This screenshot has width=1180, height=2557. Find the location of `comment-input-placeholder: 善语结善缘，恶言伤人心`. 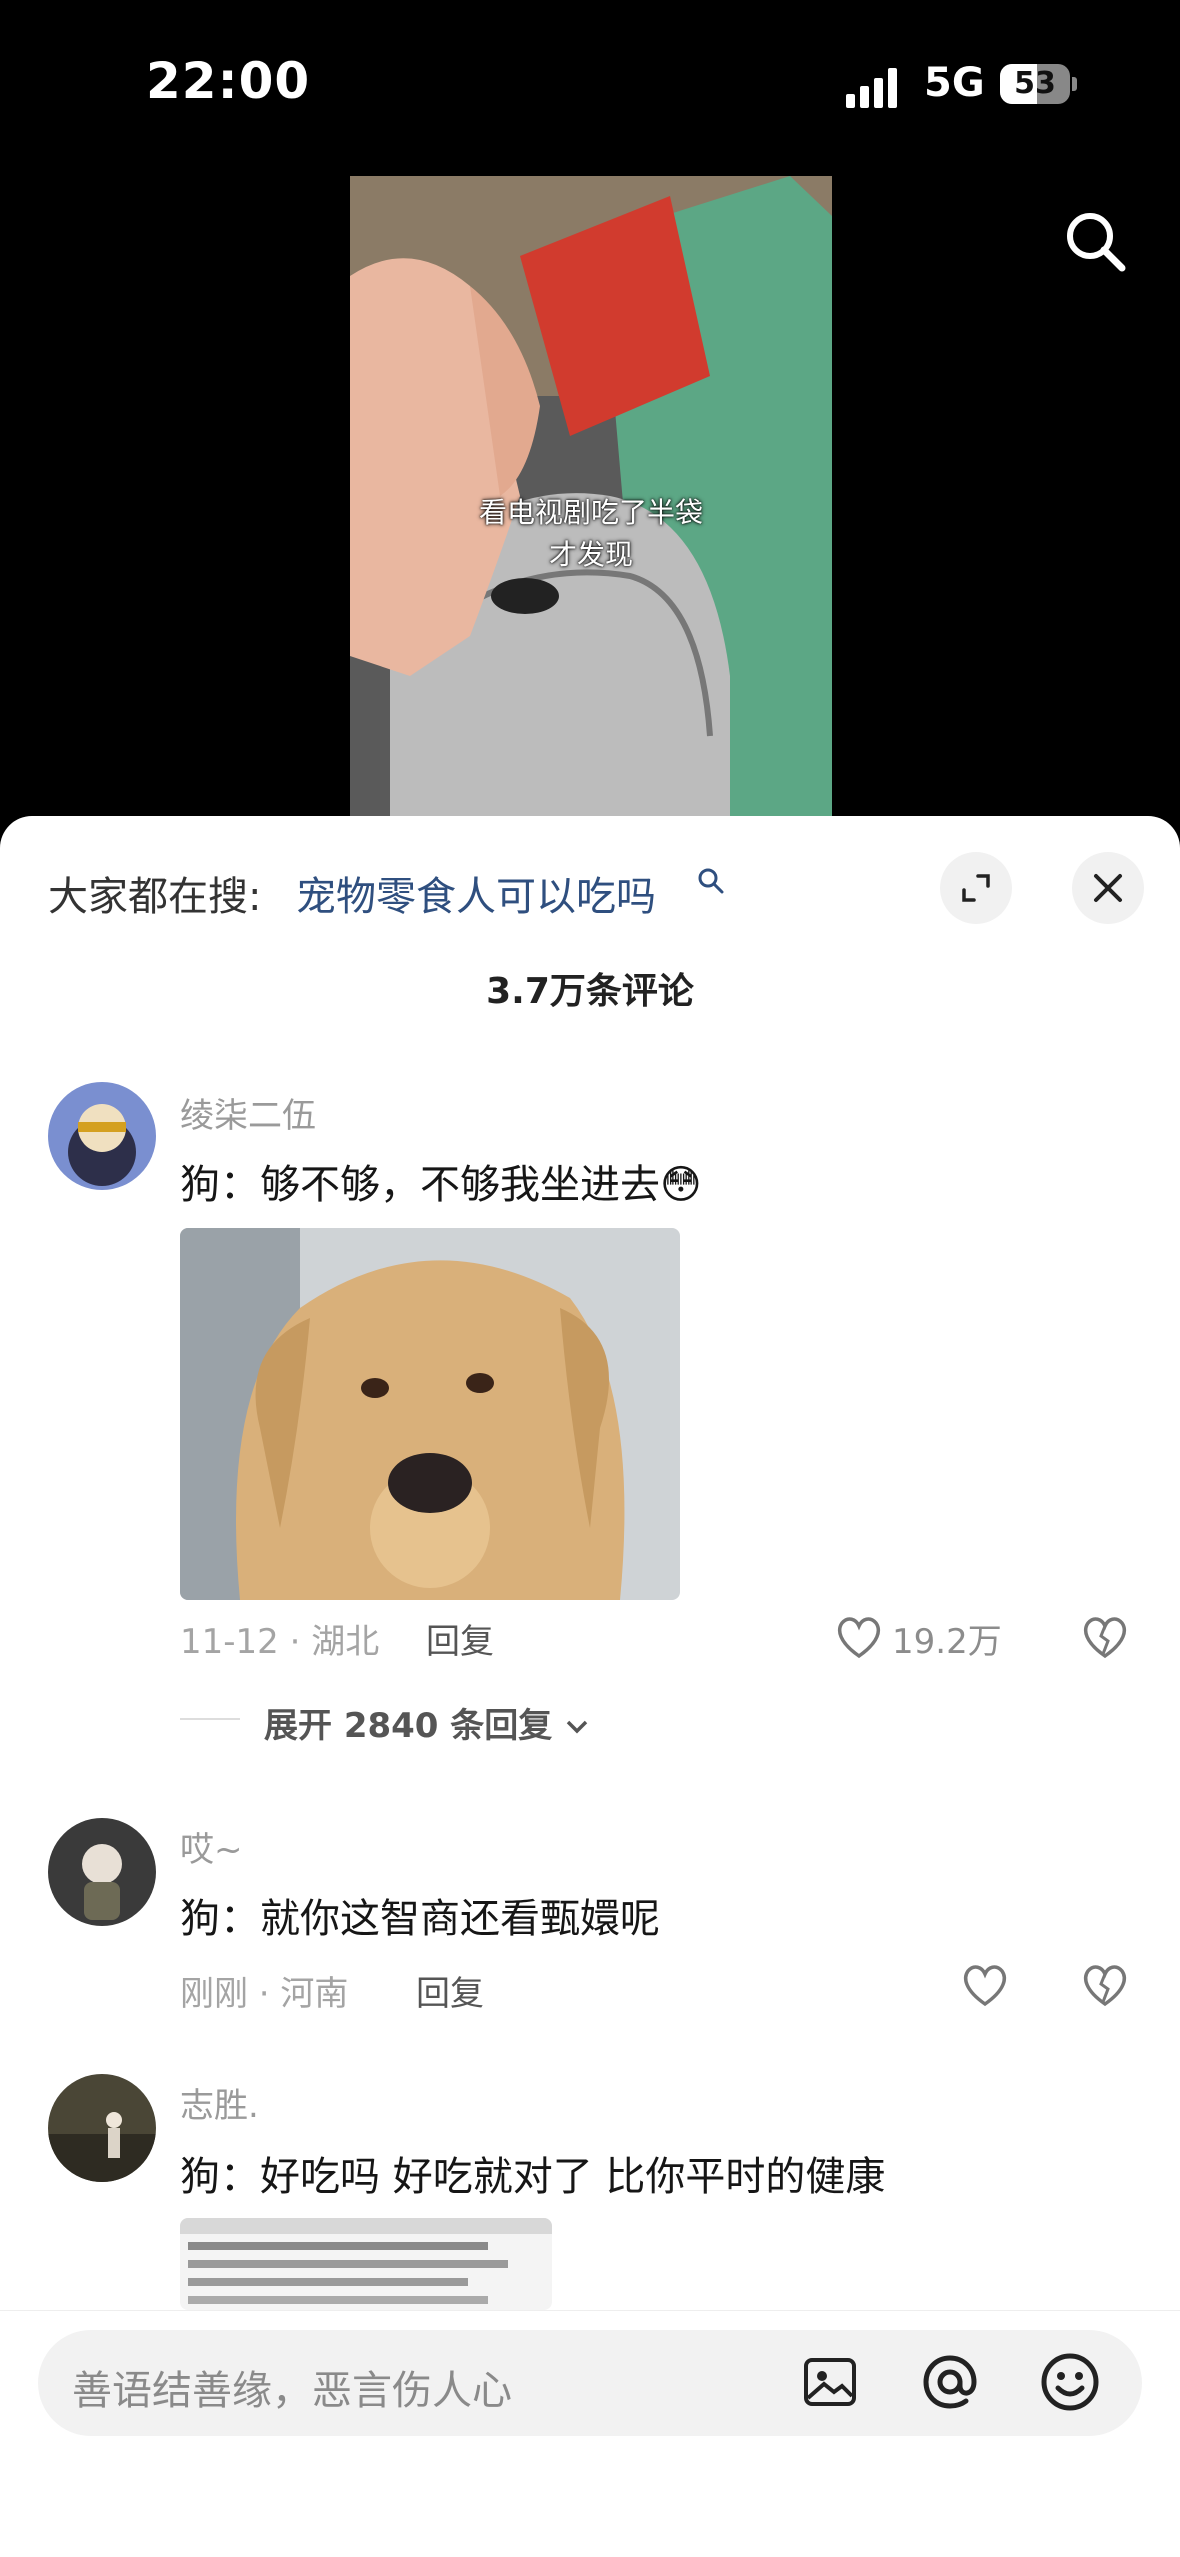

comment-input-placeholder: 善语结善缘，恶言伤人心 is located at coordinates (292, 2391).